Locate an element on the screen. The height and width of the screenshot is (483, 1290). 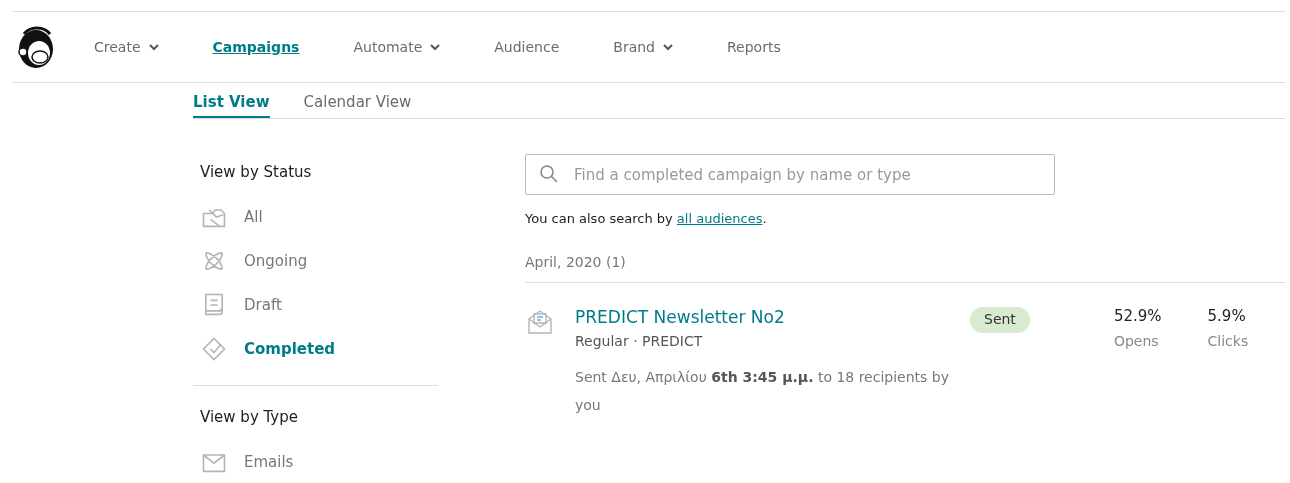
campaign-meta: Regular · PREDICT is located at coordinates (639, 341).